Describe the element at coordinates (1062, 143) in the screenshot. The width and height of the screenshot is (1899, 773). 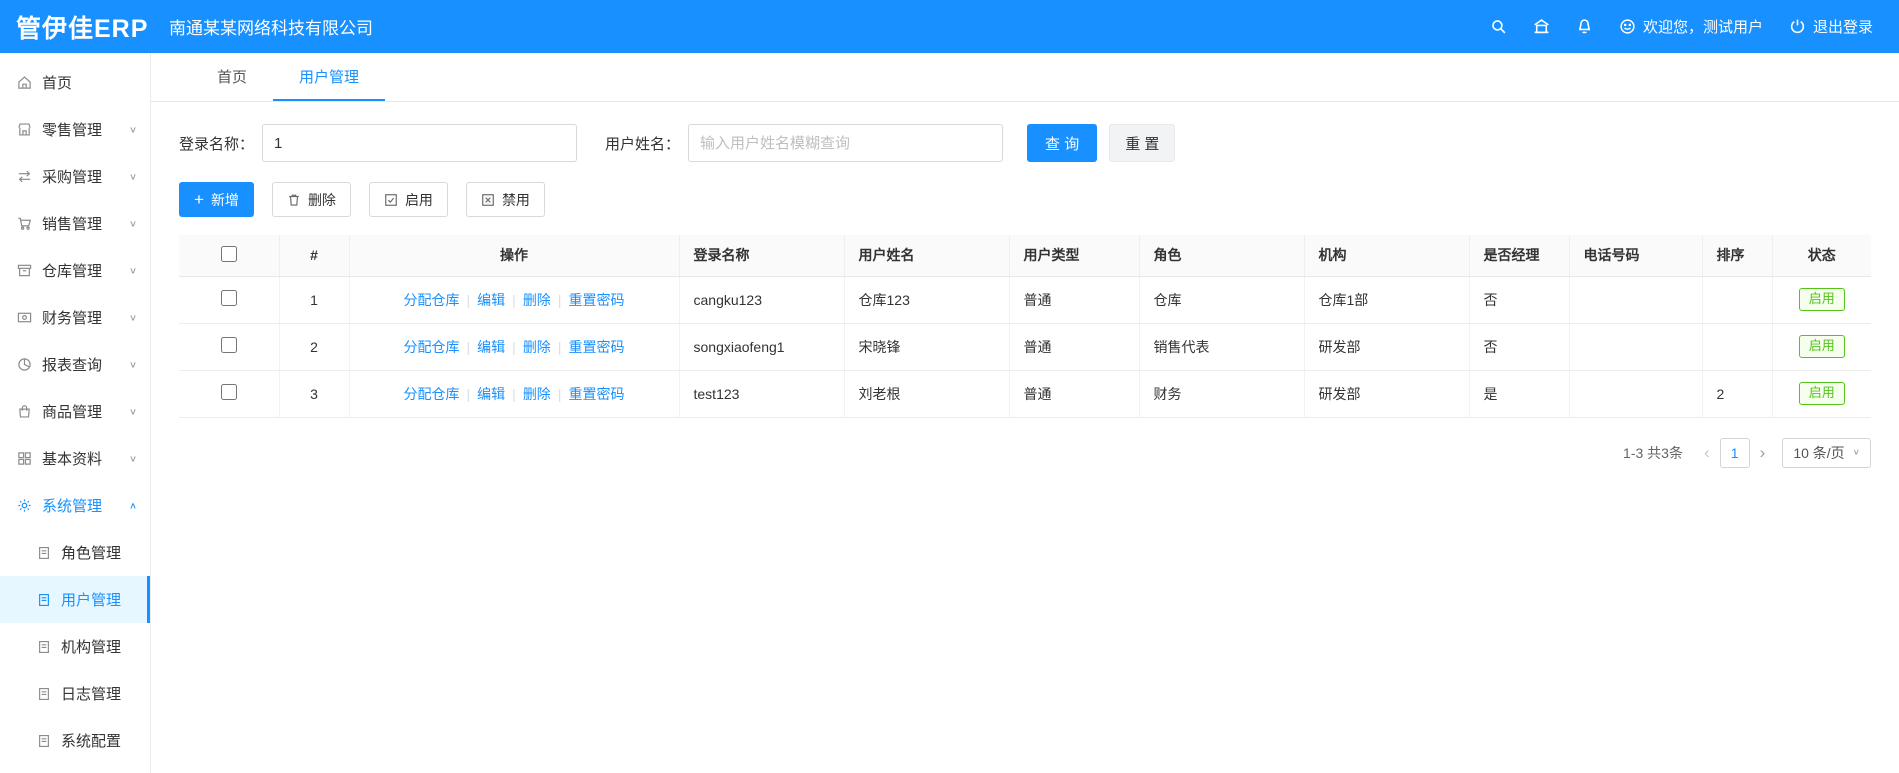
I see `query-button: 查 询` at that location.